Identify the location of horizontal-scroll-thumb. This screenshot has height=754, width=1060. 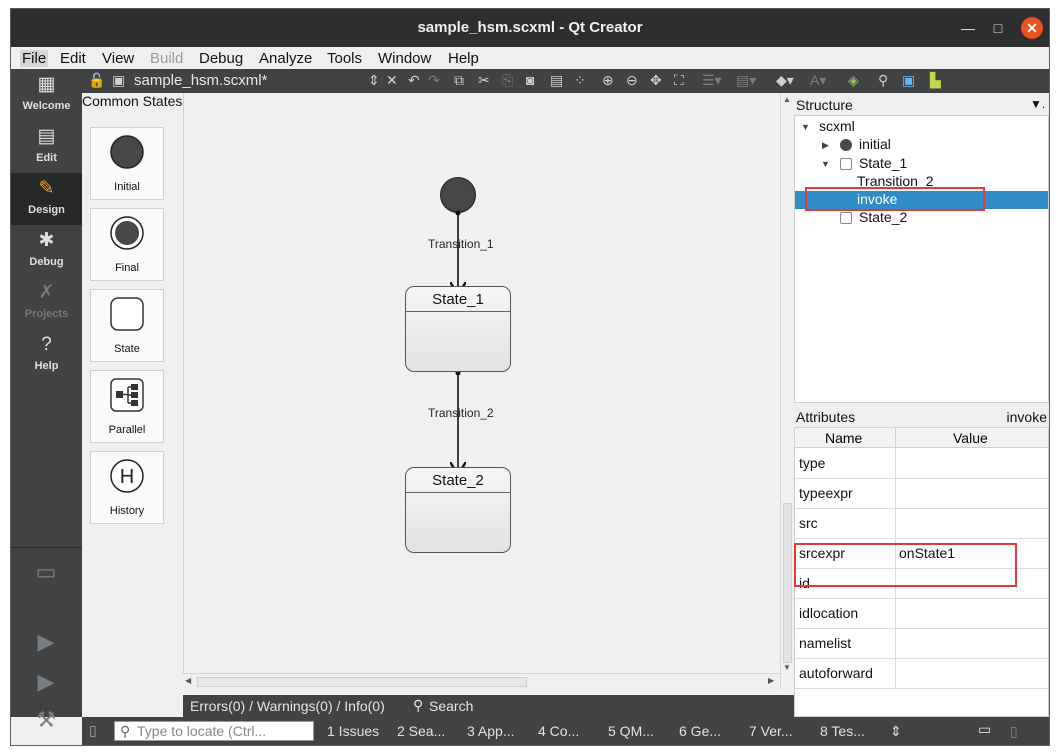
(362, 682).